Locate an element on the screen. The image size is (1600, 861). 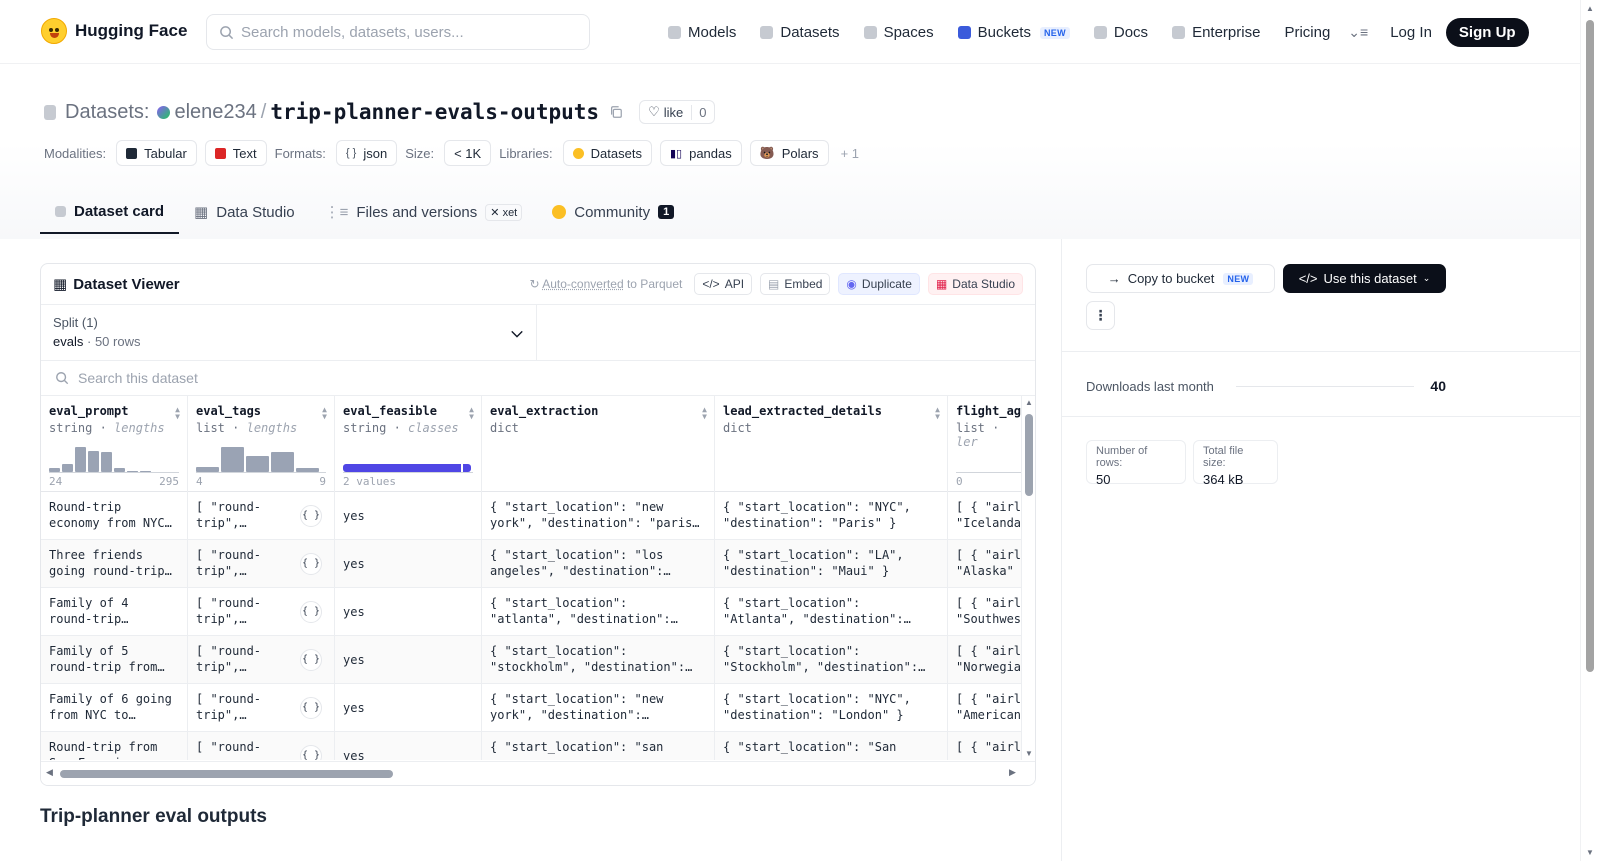
login-link: Log In is located at coordinates (1411, 32).